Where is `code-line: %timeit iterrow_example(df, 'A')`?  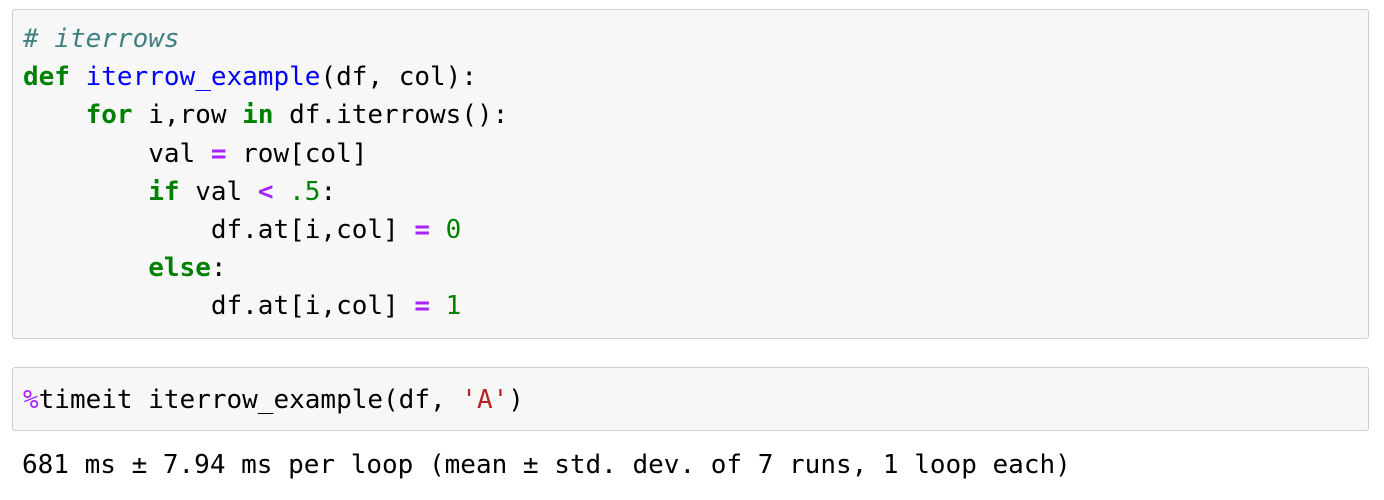
code-line: %timeit iterrow_example(df, 'A') is located at coordinates (695, 400).